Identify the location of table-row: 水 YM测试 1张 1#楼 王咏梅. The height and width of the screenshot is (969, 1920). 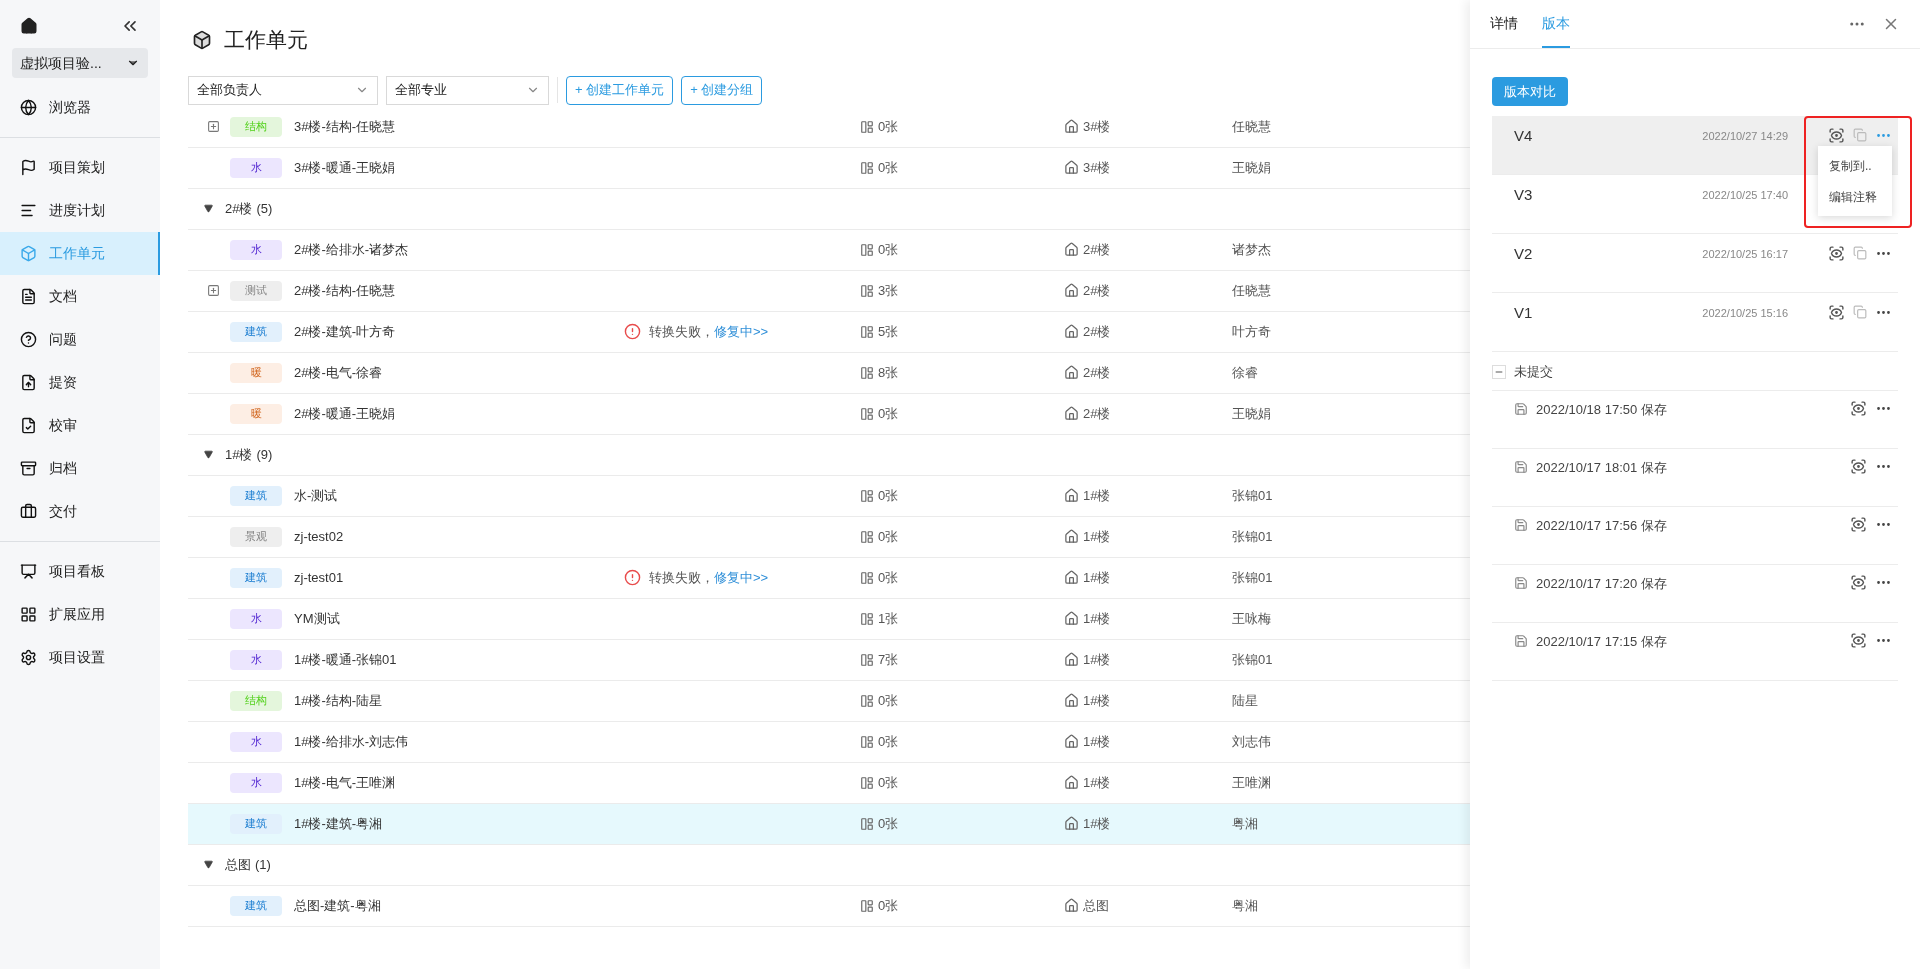
(829, 619).